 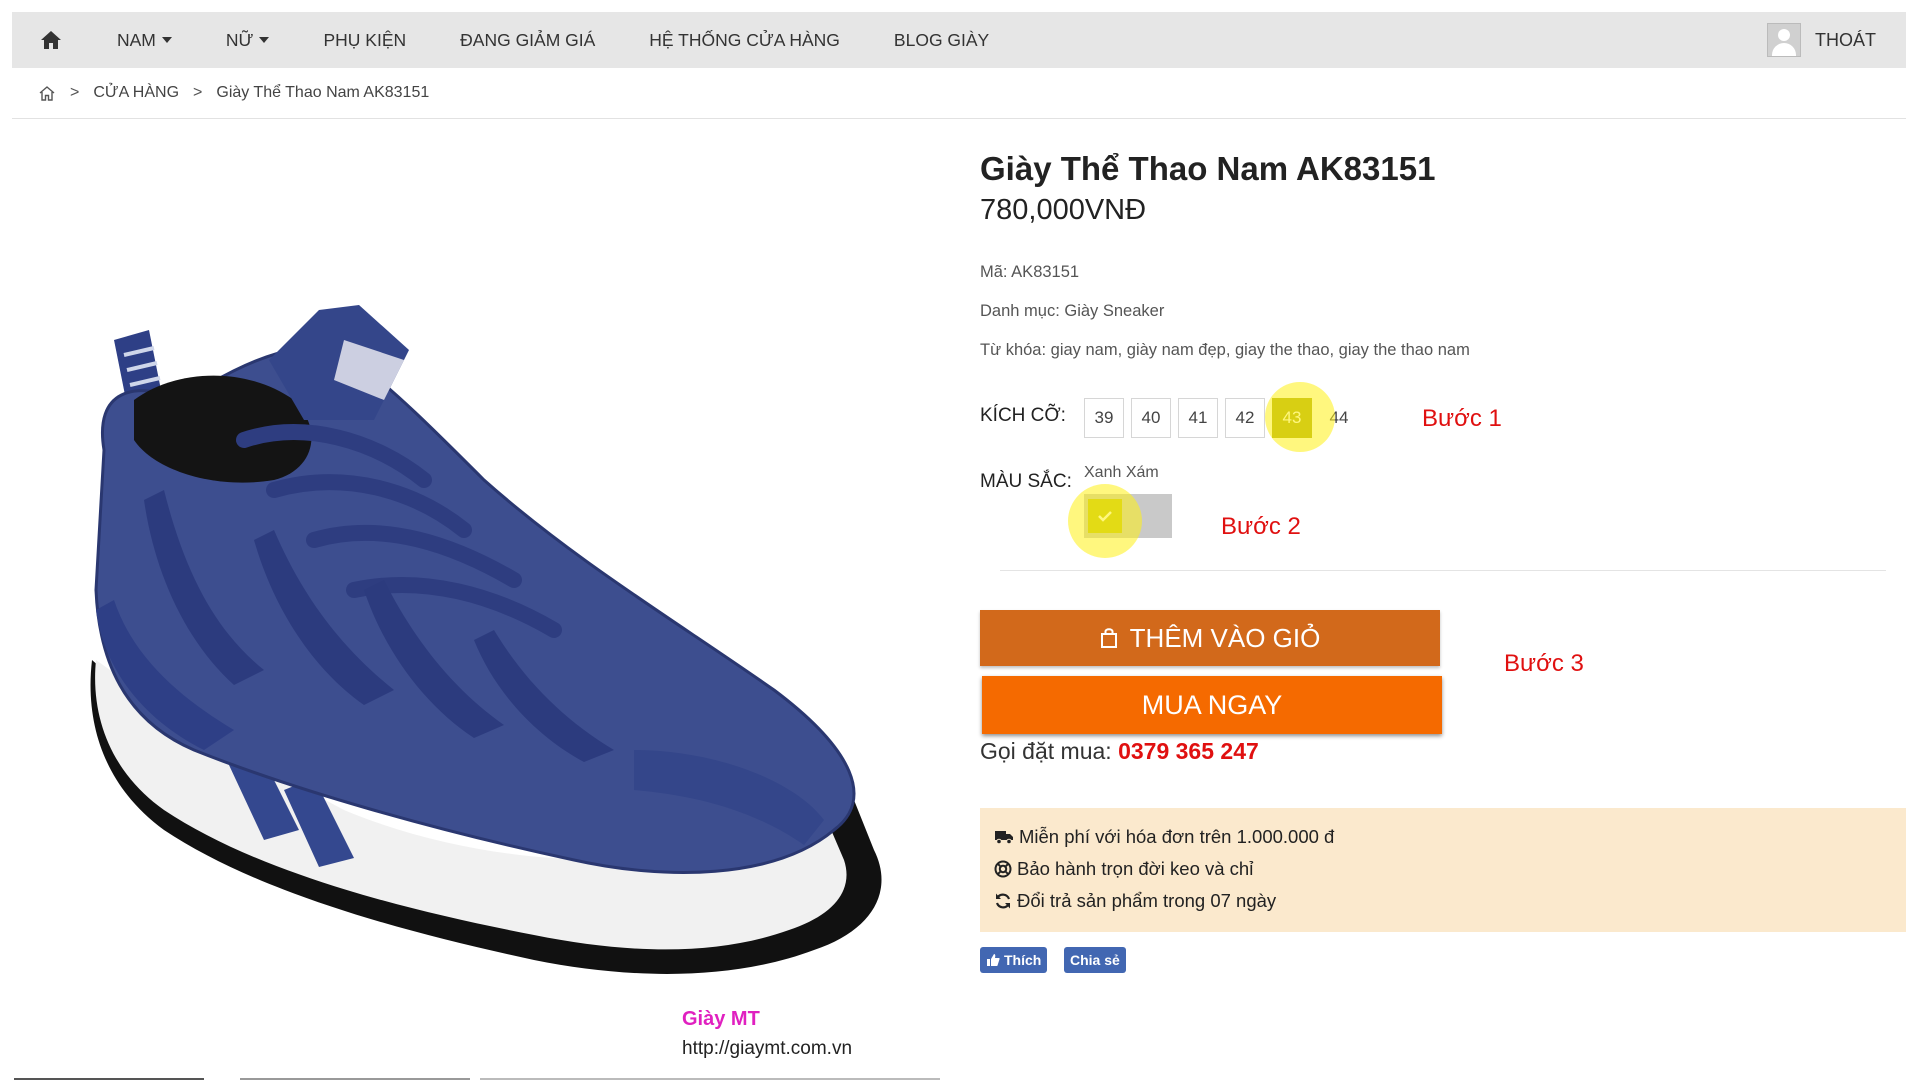 What do you see at coordinates (1003, 869) in the screenshot?
I see `lifebuoy-icon` at bounding box center [1003, 869].